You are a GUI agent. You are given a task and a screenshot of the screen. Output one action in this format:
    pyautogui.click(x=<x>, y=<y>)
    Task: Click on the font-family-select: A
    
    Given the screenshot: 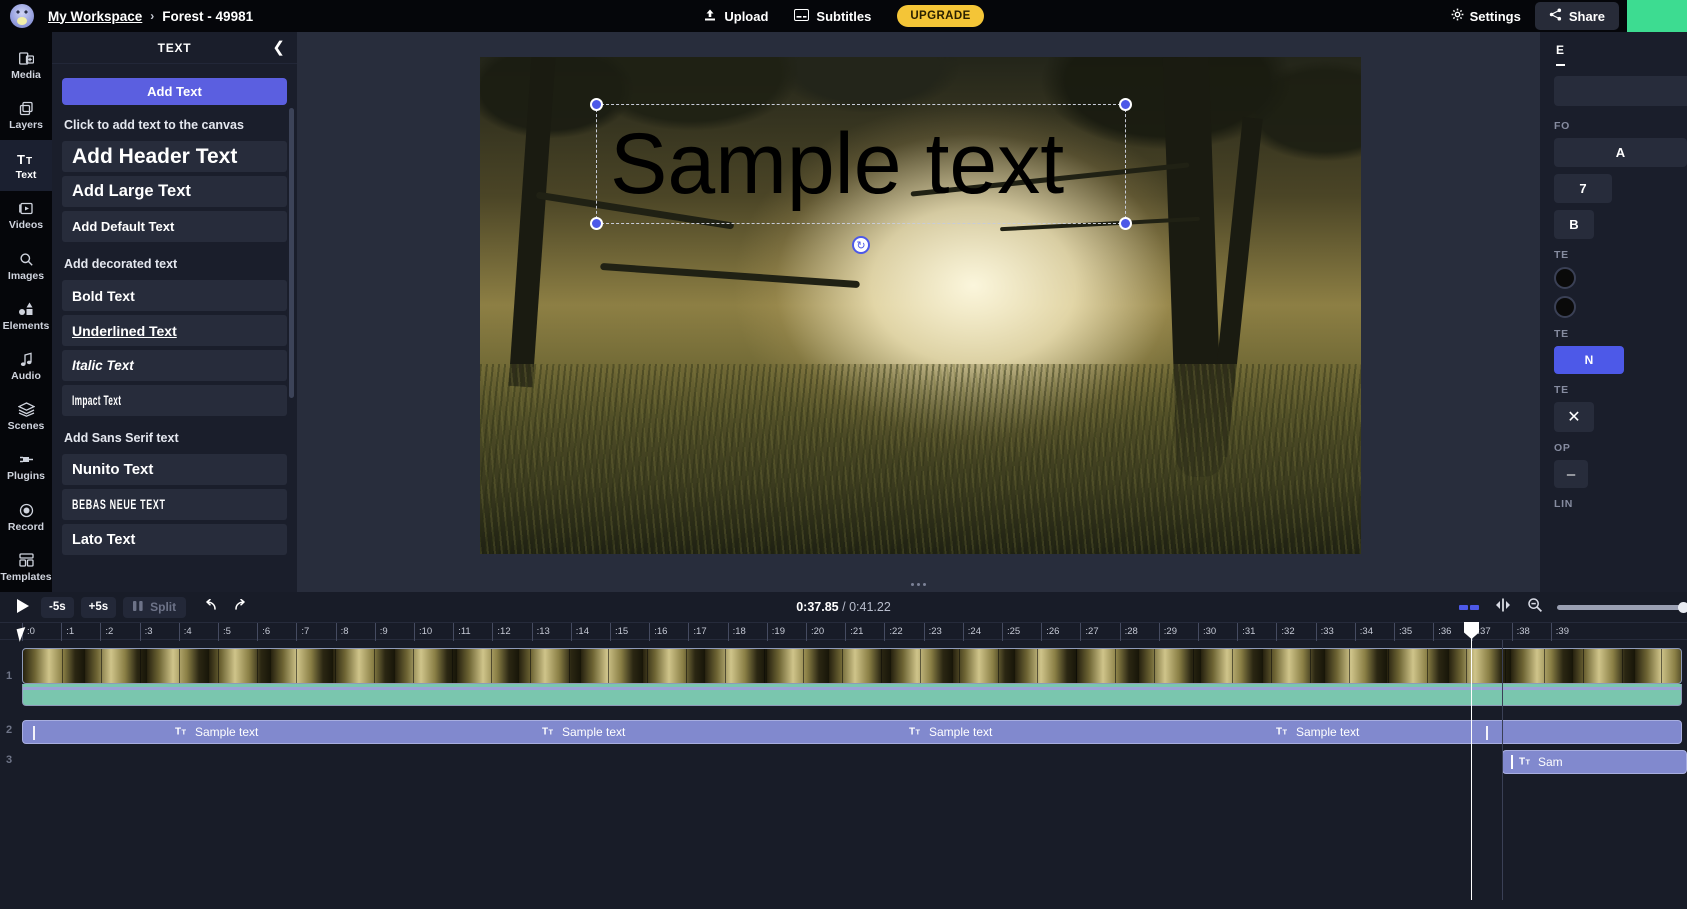 What is the action you would take?
    pyautogui.click(x=1620, y=152)
    